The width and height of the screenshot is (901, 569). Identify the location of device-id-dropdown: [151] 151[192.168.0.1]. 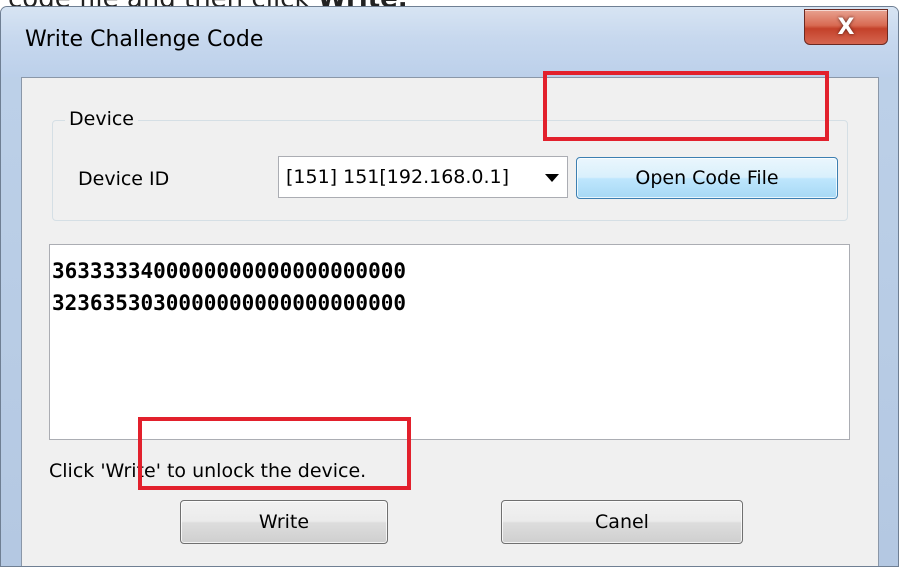
(423, 177).